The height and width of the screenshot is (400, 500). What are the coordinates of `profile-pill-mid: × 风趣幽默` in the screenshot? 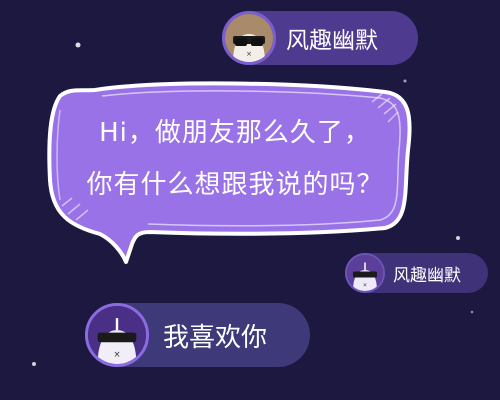 It's located at (416, 273).